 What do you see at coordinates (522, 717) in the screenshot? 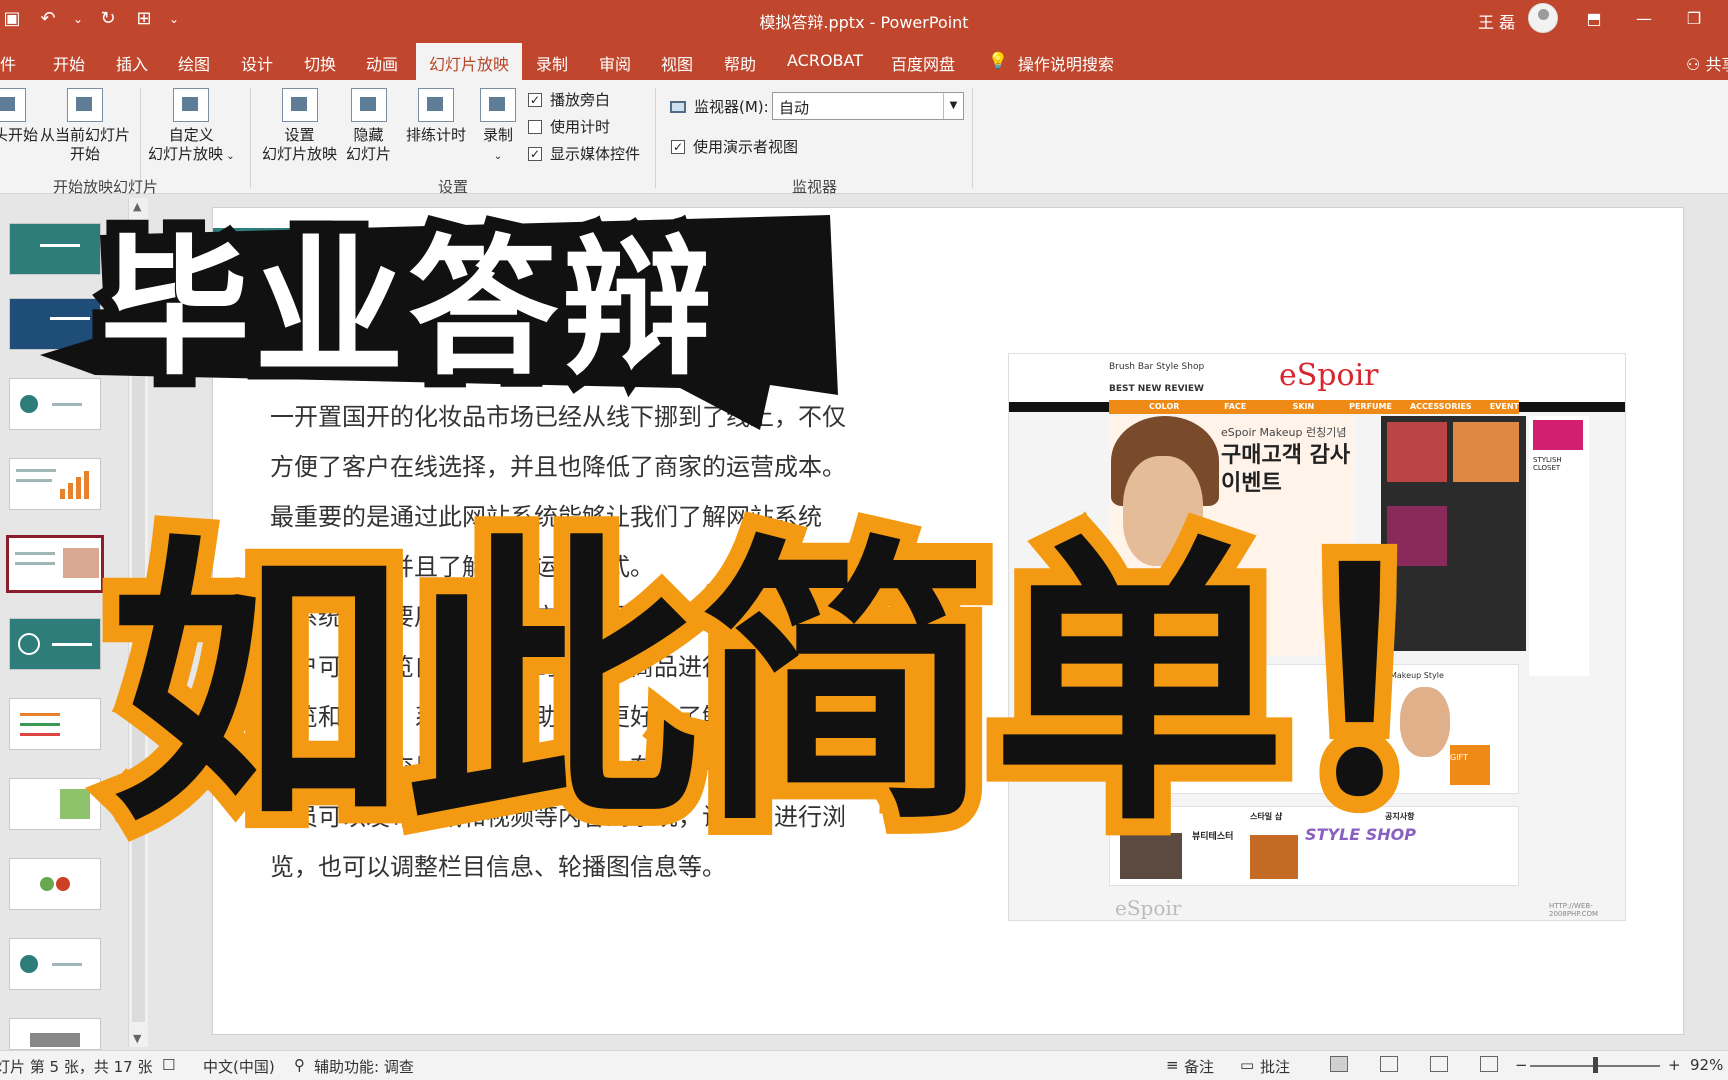
I see `body-line: 浏览和购买，系统可以帮助用户更好地了解个人` at bounding box center [522, 717].